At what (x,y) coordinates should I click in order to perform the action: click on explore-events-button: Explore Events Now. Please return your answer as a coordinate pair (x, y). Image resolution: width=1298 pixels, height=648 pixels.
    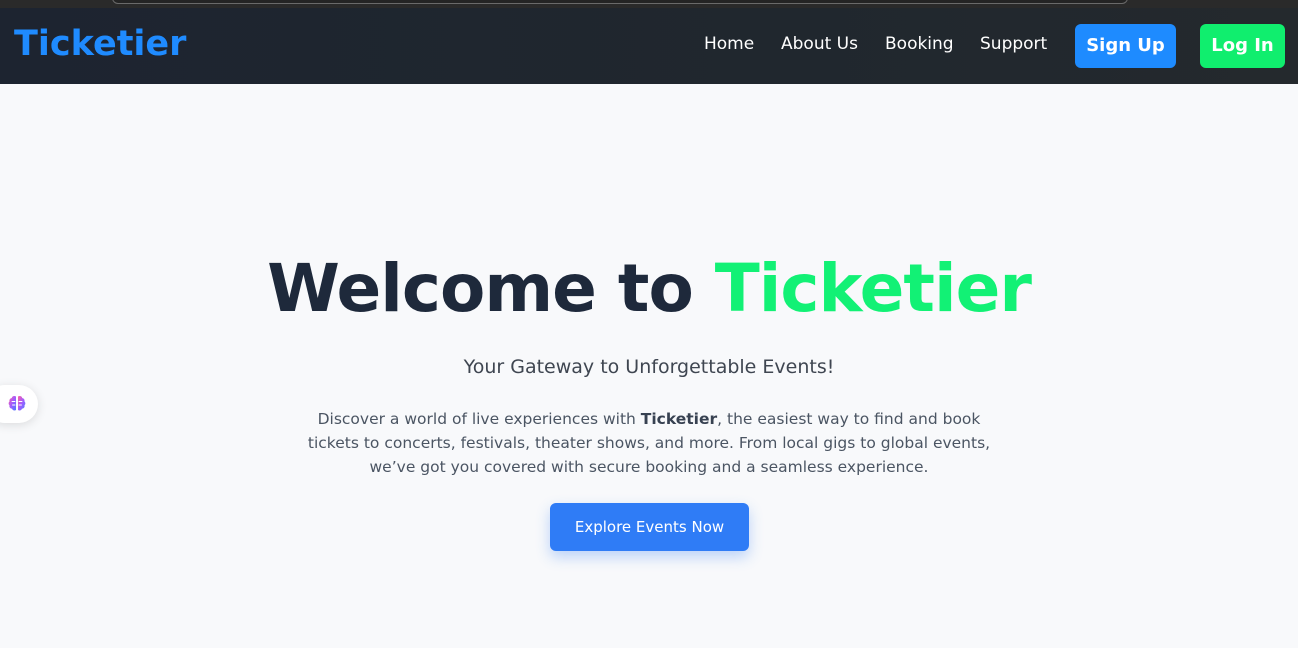
    Looking at the image, I should click on (649, 527).